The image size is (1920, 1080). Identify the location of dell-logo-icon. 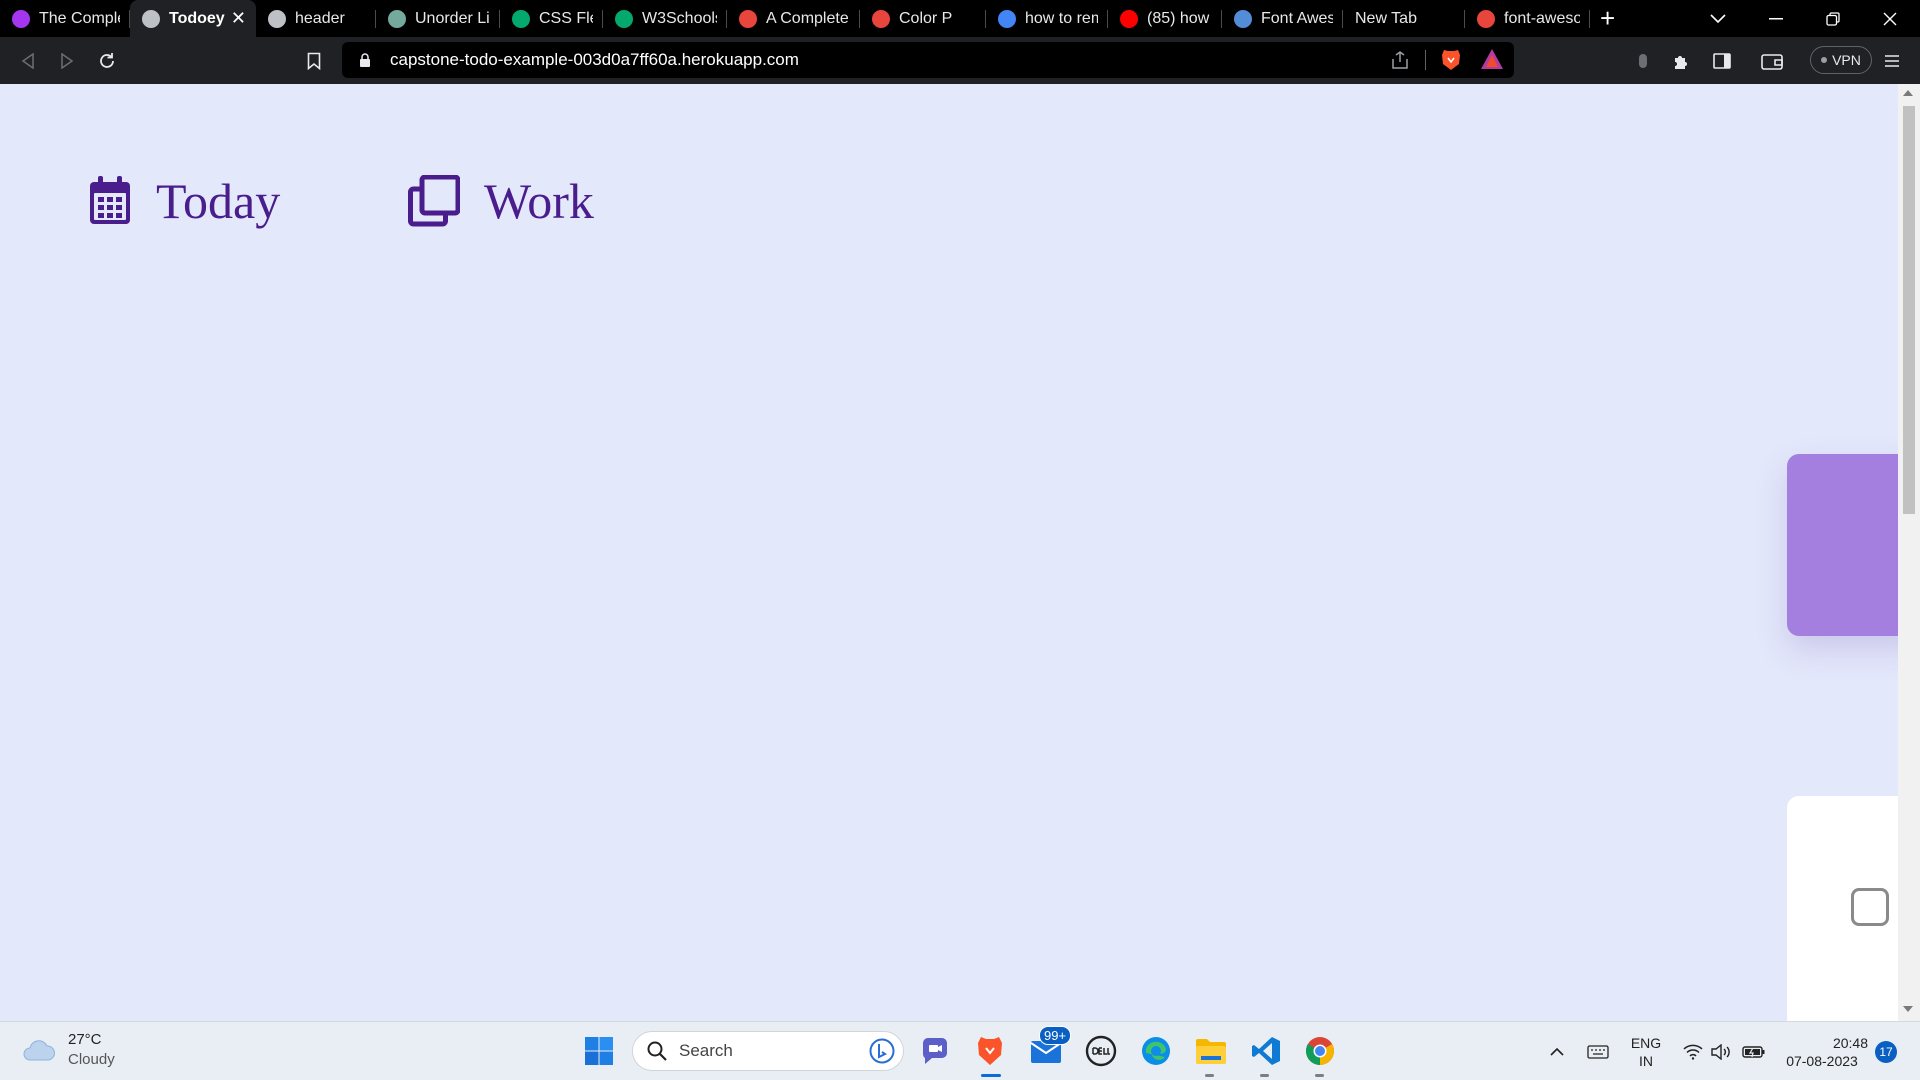
(1101, 1051).